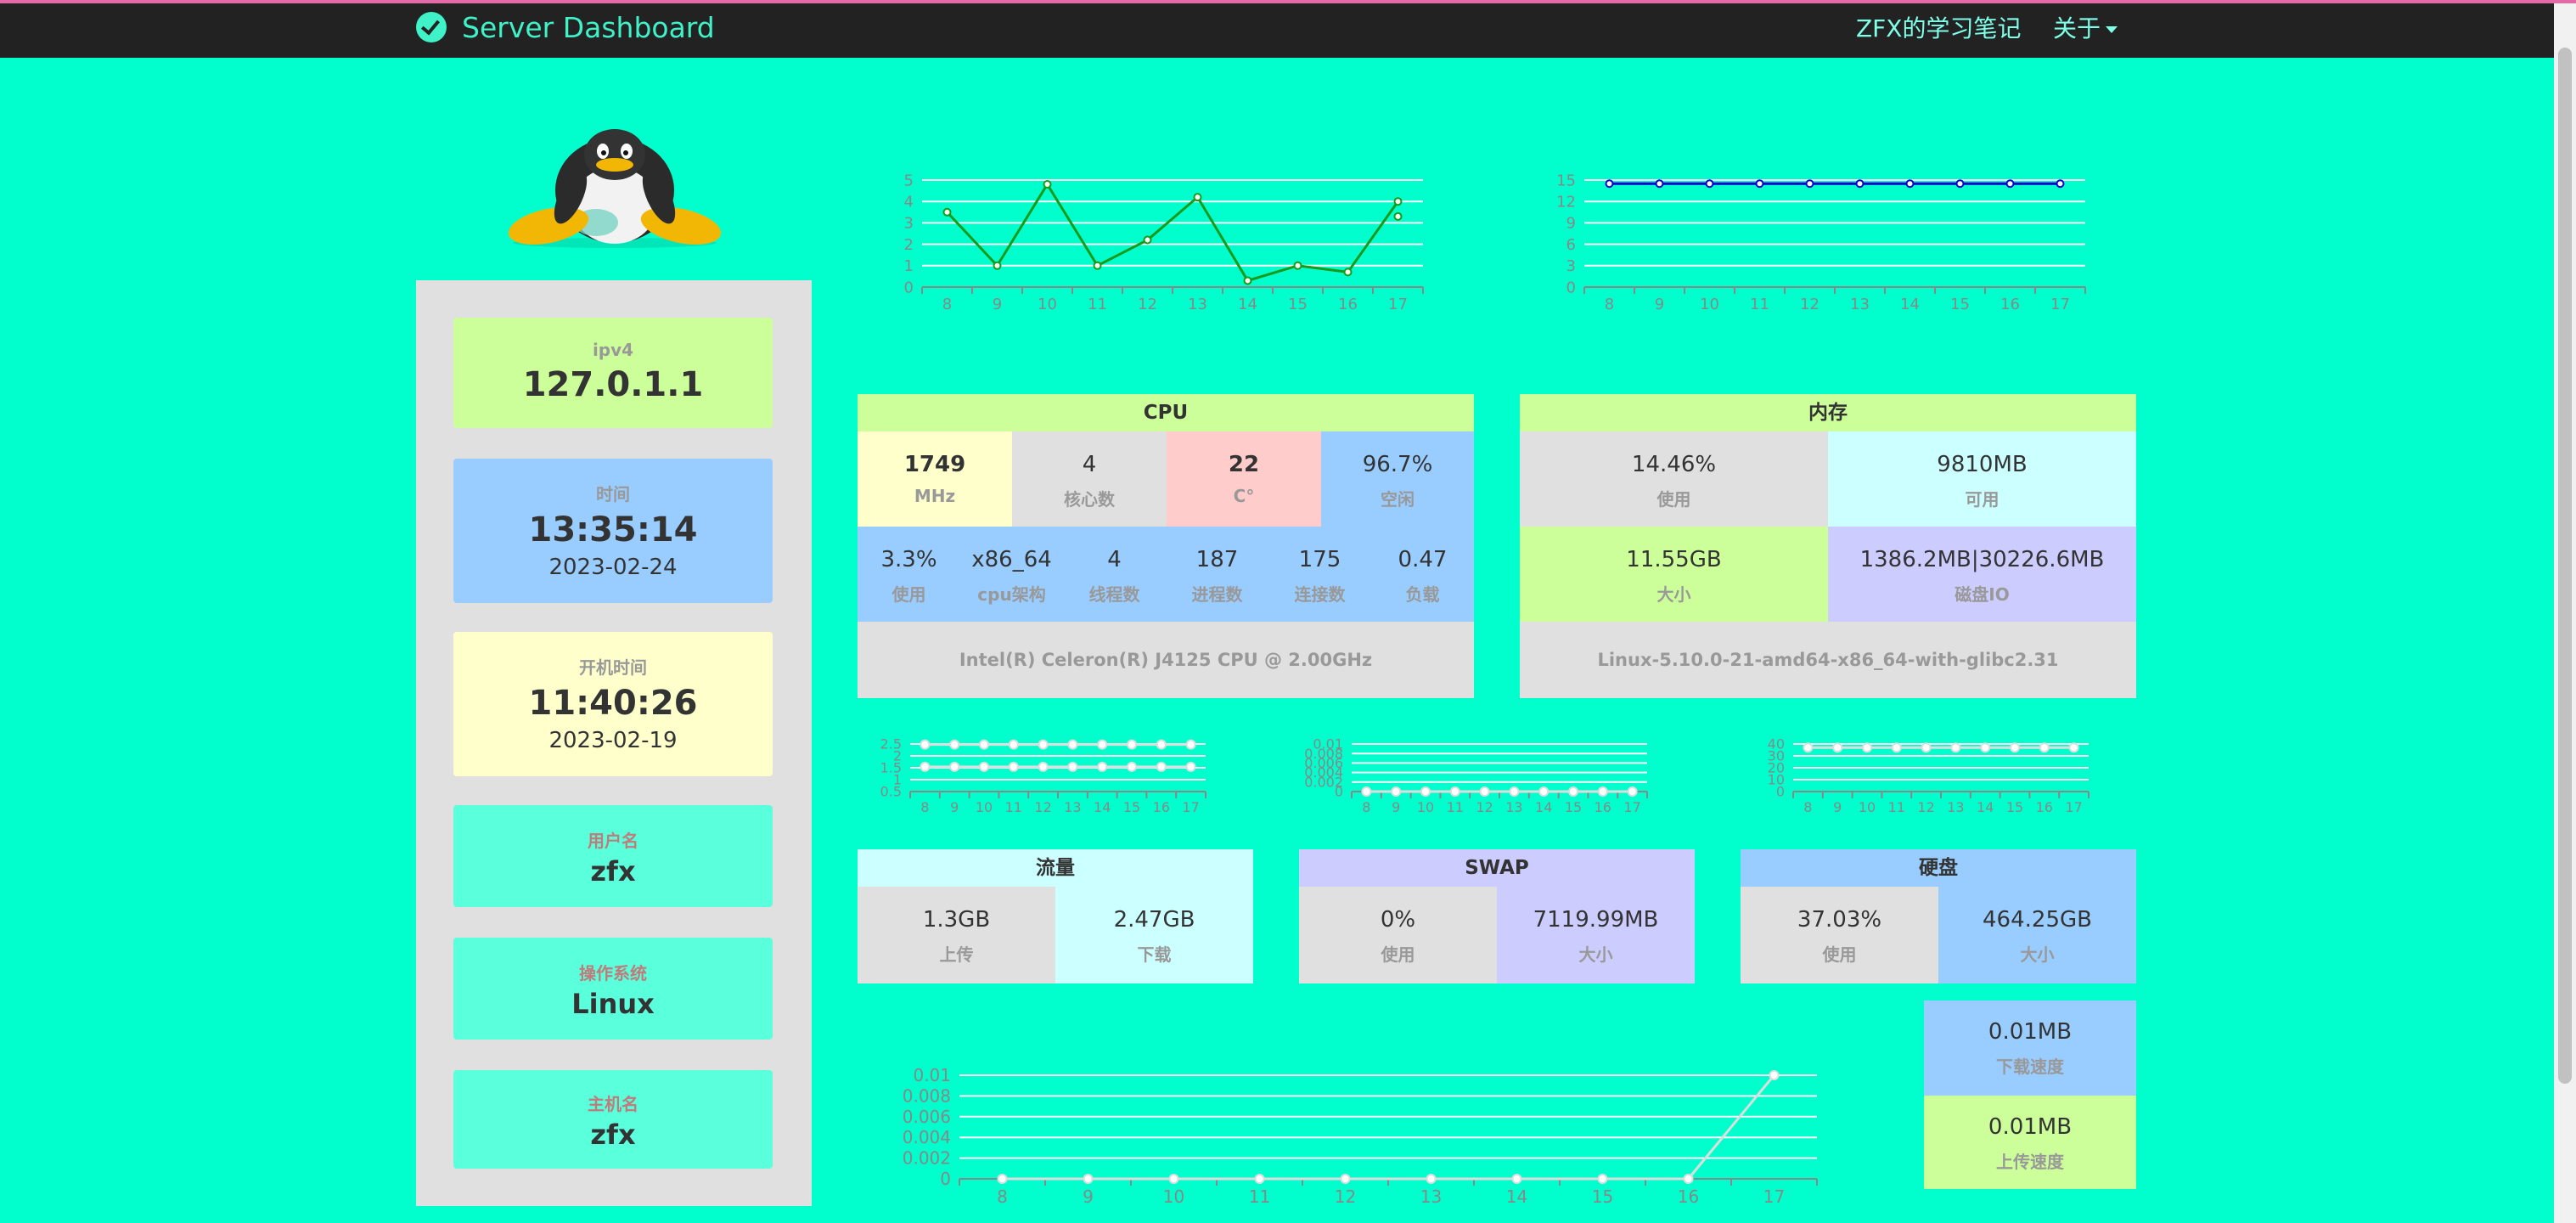 The width and height of the screenshot is (2576, 1223). I want to click on nav-about-dropdown: 关于, so click(2085, 27).